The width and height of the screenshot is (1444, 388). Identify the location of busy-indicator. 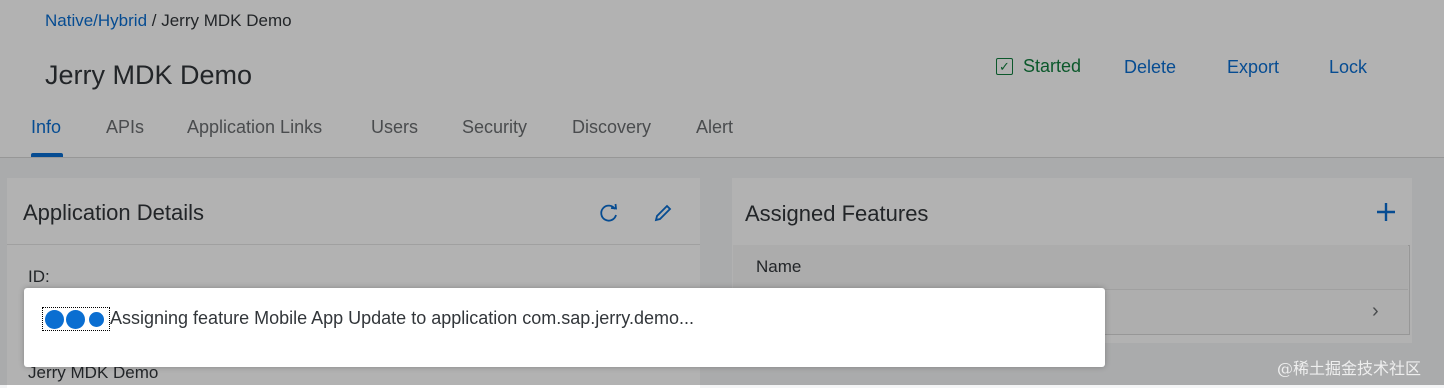
(76, 319).